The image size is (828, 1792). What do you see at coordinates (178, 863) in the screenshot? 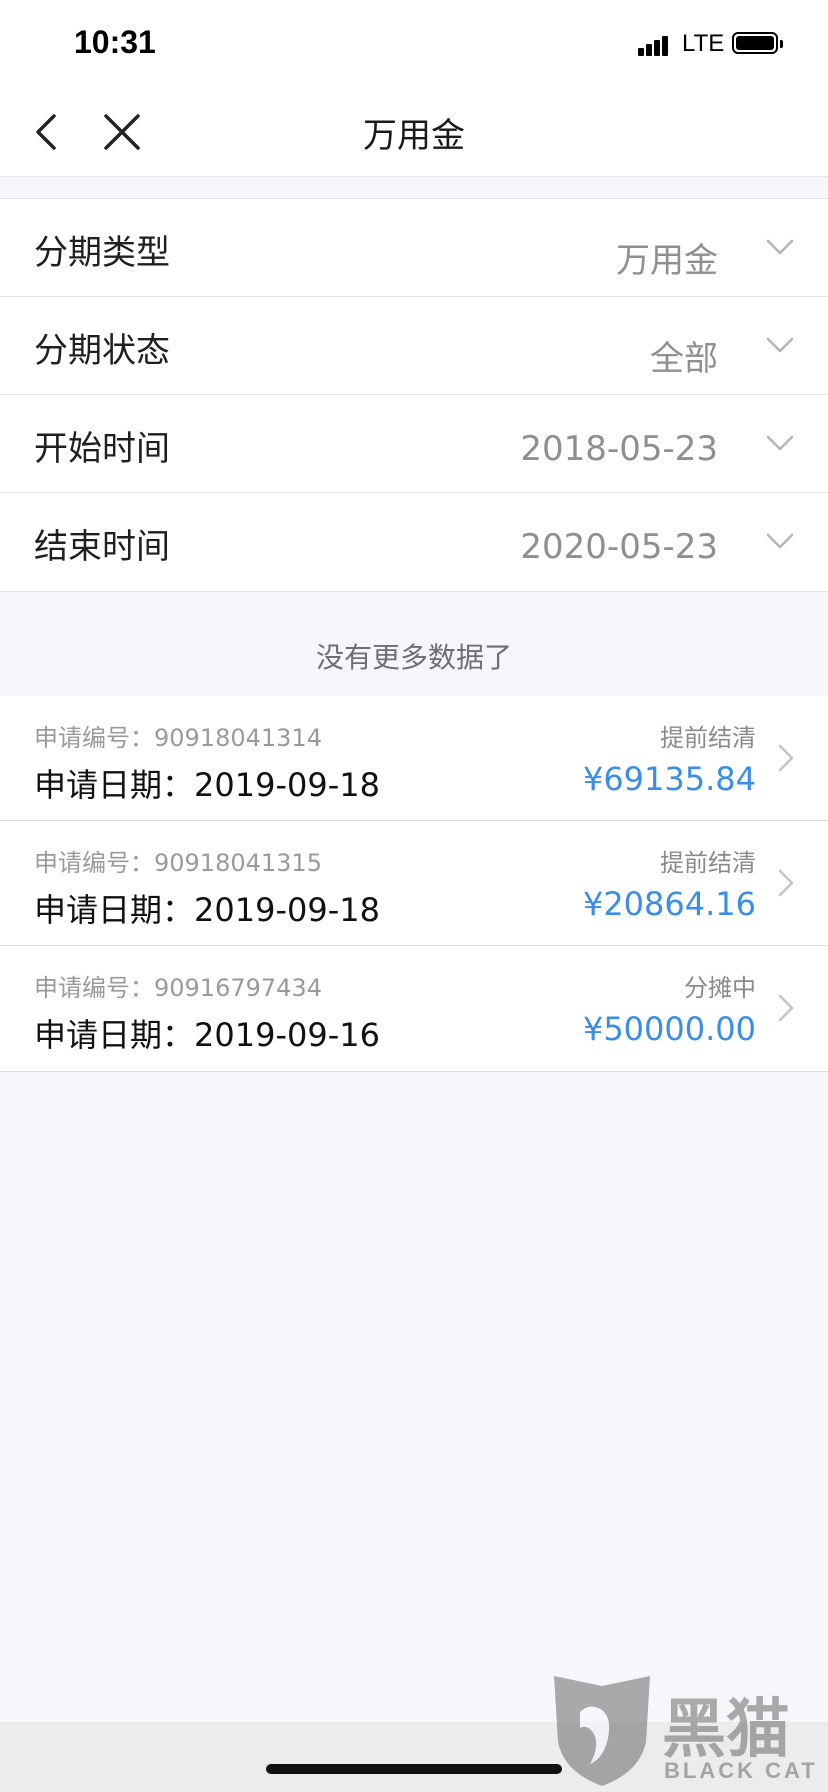
I see `application-number: 申请编号：90918041315` at bounding box center [178, 863].